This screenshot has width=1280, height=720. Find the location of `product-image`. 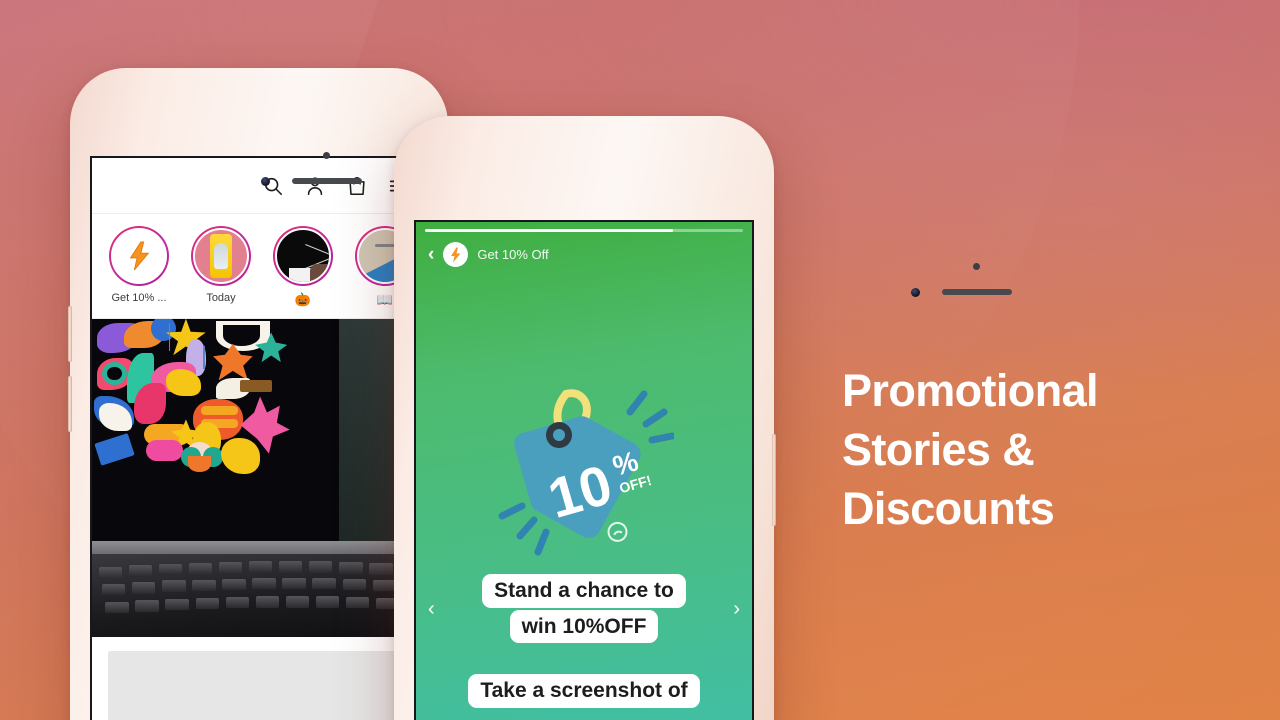

product-image is located at coordinates (259, 685).